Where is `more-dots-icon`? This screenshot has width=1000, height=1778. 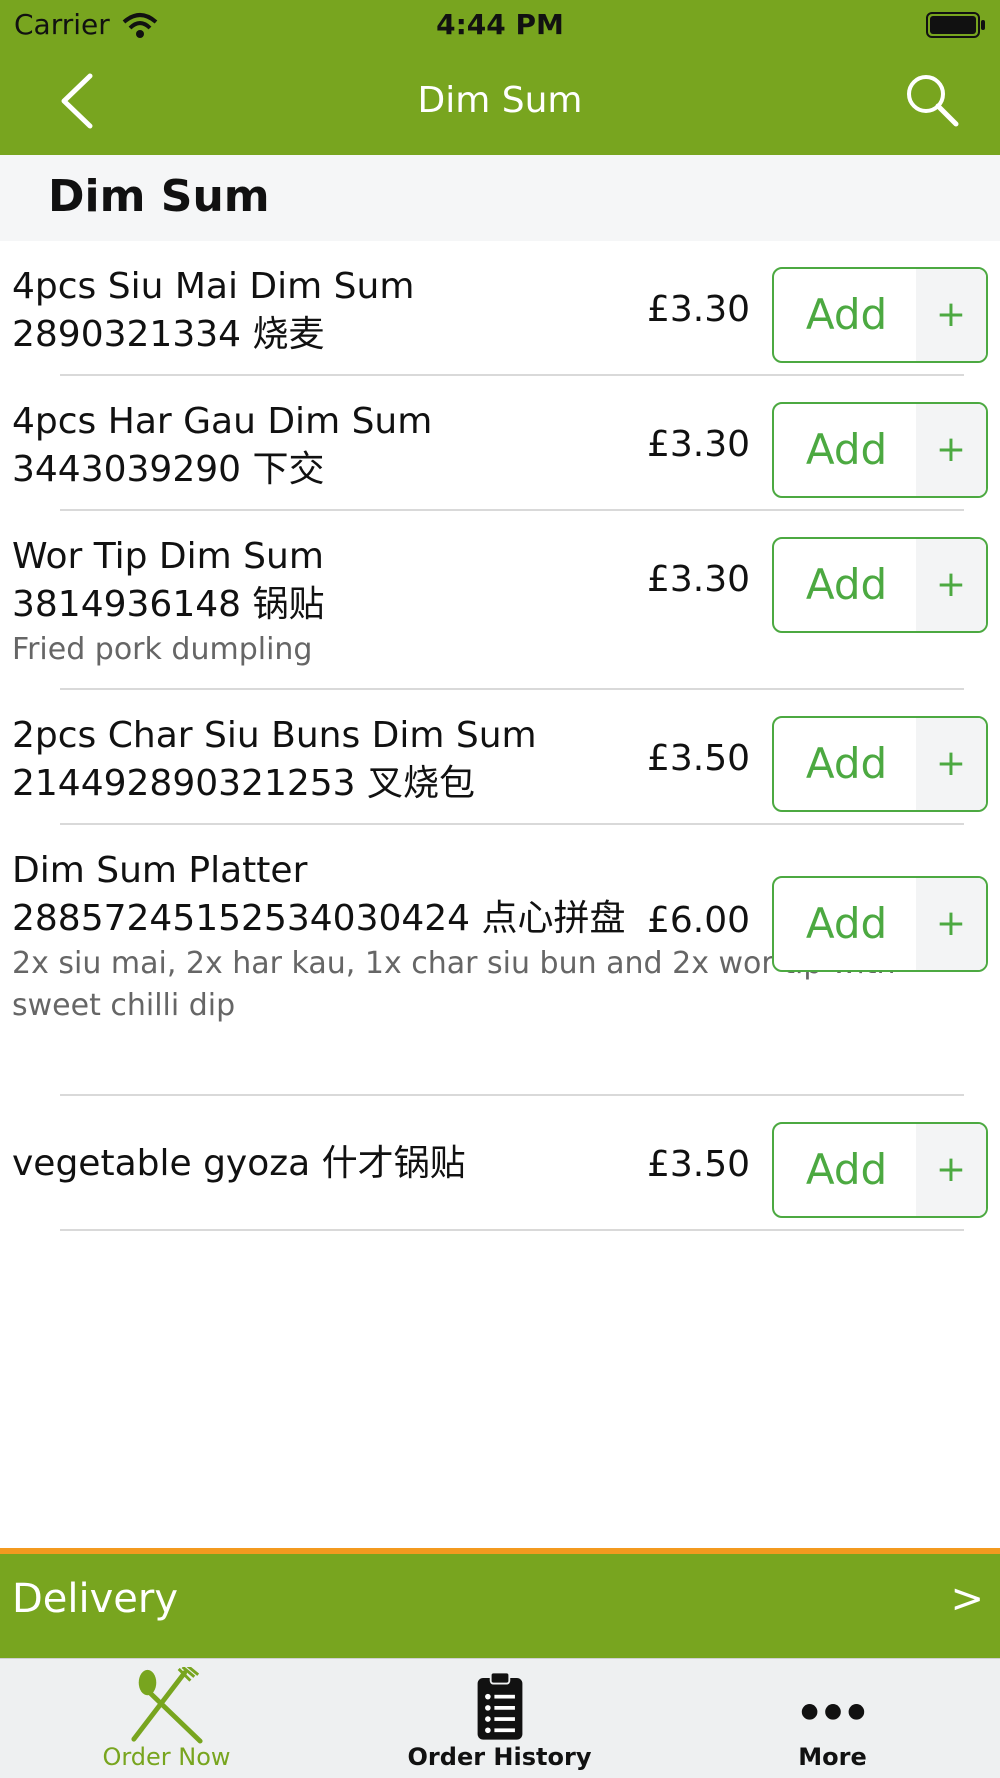 more-dots-icon is located at coordinates (832, 1712).